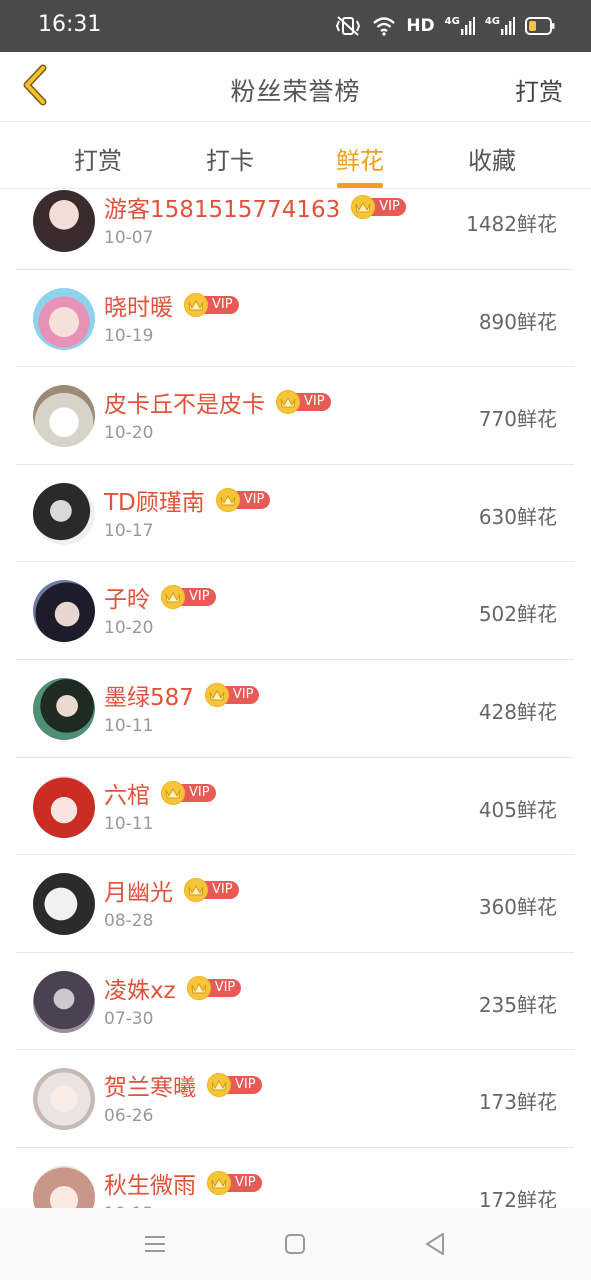 The height and width of the screenshot is (1280, 591). Describe the element at coordinates (160, 597) in the screenshot. I see `name-line: 子昤 VIP` at that location.